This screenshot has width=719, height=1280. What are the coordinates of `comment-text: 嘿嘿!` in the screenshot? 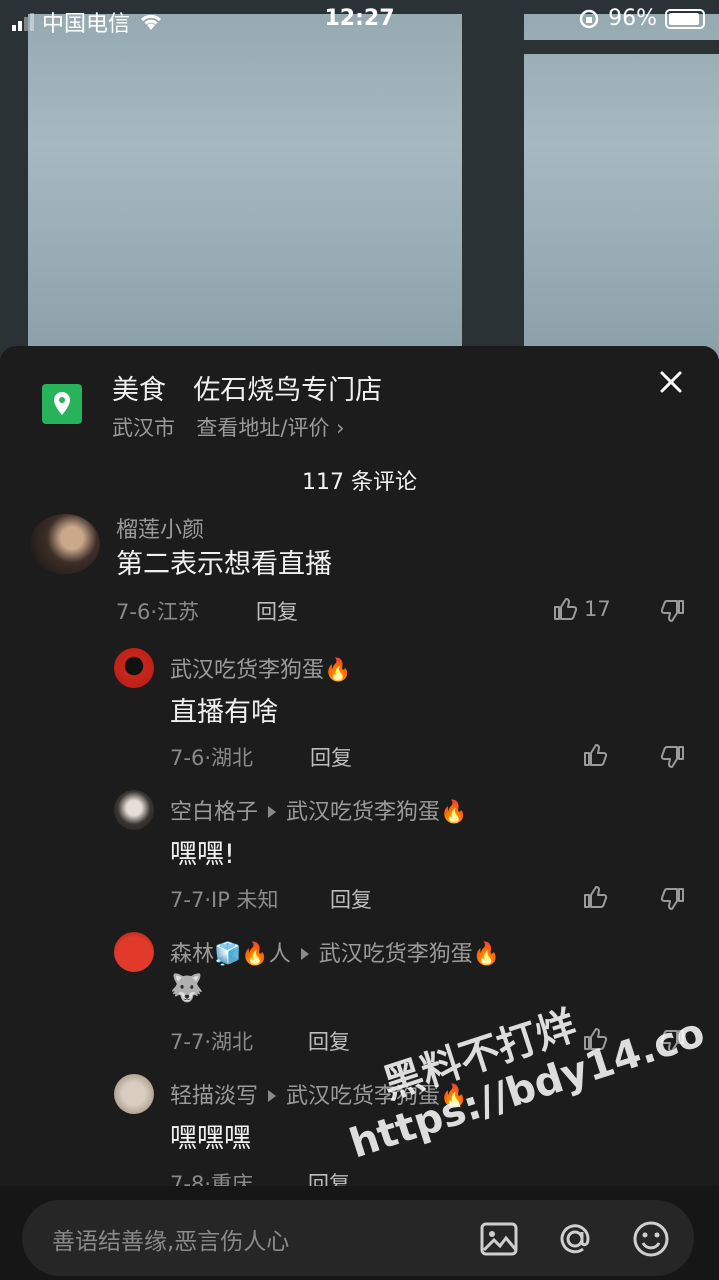 It's located at (202, 854).